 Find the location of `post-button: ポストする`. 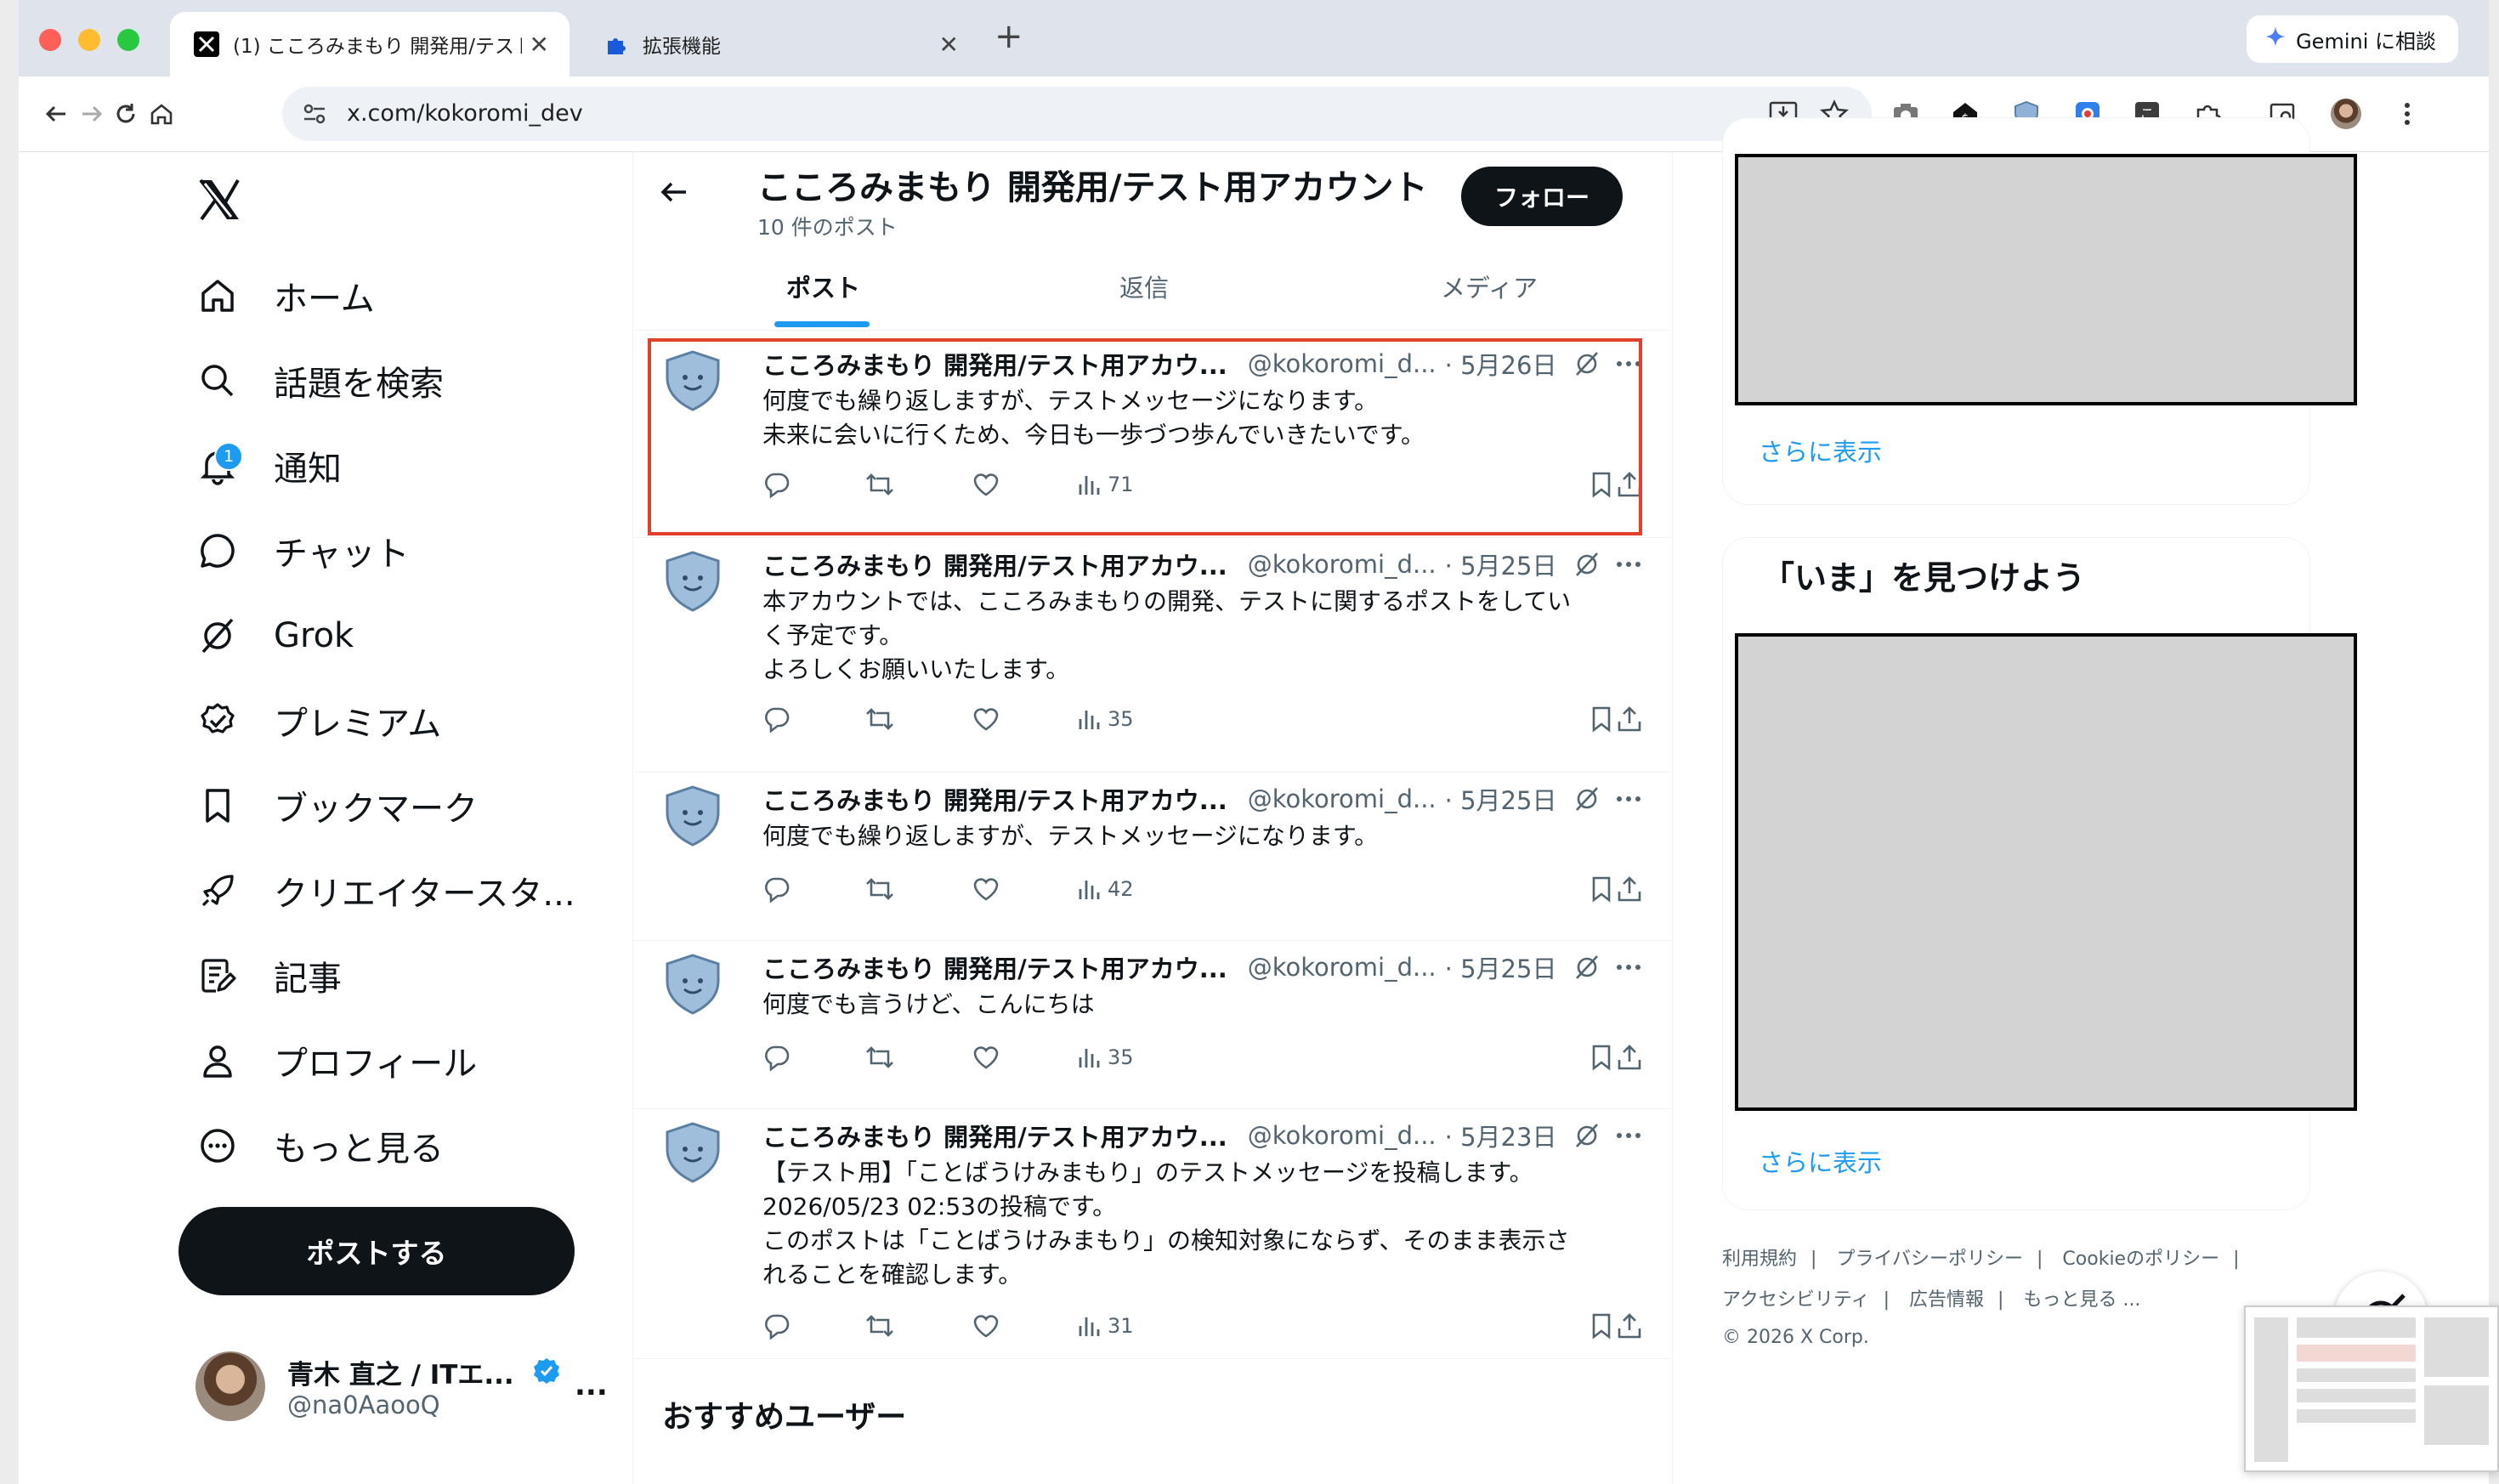

post-button: ポストする is located at coordinates (376, 1251).